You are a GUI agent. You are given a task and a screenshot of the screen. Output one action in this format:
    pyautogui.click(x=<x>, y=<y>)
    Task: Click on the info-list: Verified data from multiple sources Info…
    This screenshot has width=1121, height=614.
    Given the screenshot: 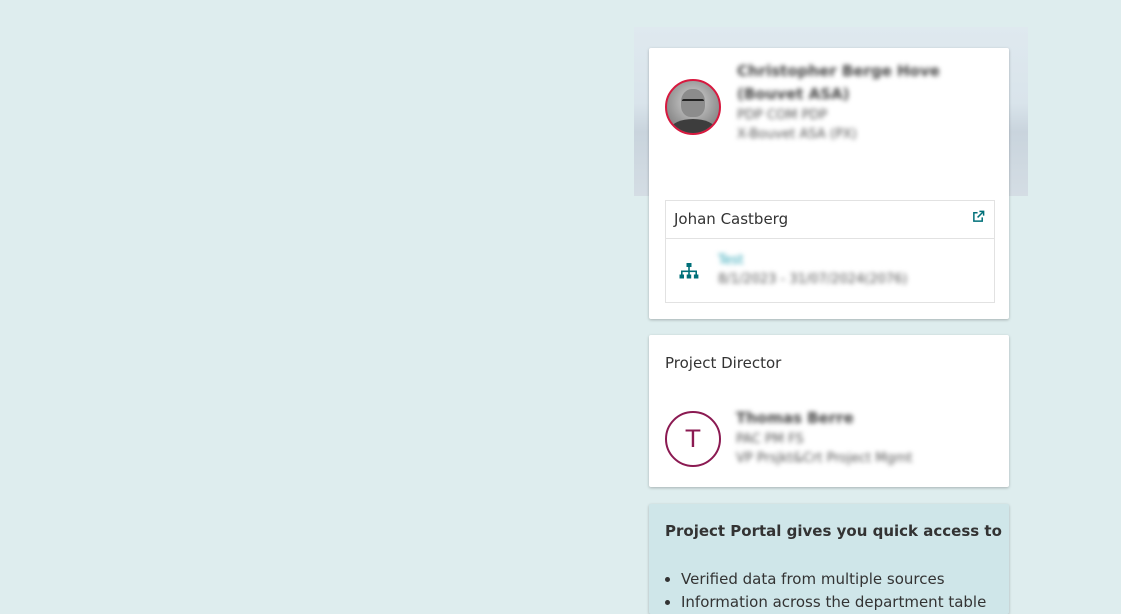 What is the action you would take?
    pyautogui.click(x=825, y=591)
    